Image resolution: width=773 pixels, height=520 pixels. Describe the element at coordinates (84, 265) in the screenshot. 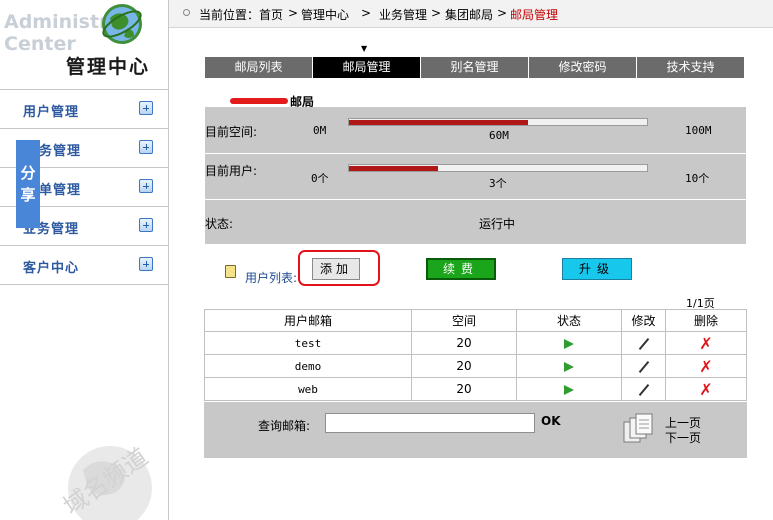

I see `sidebar-item-customer-center: 客户中心` at that location.